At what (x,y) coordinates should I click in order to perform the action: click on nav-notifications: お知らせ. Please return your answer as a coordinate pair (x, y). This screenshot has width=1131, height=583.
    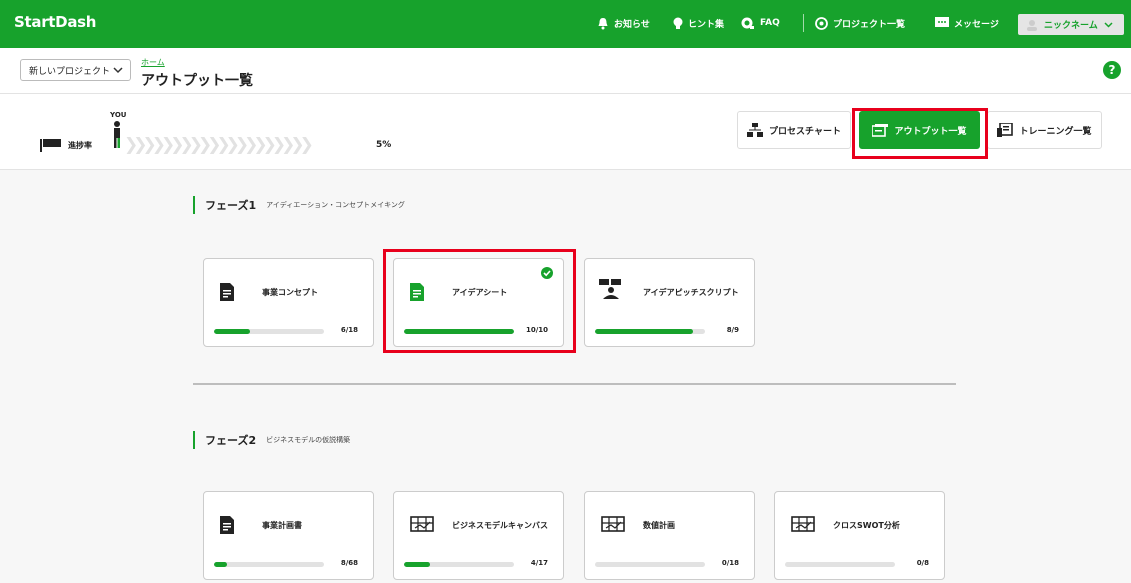
    Looking at the image, I should click on (623, 23).